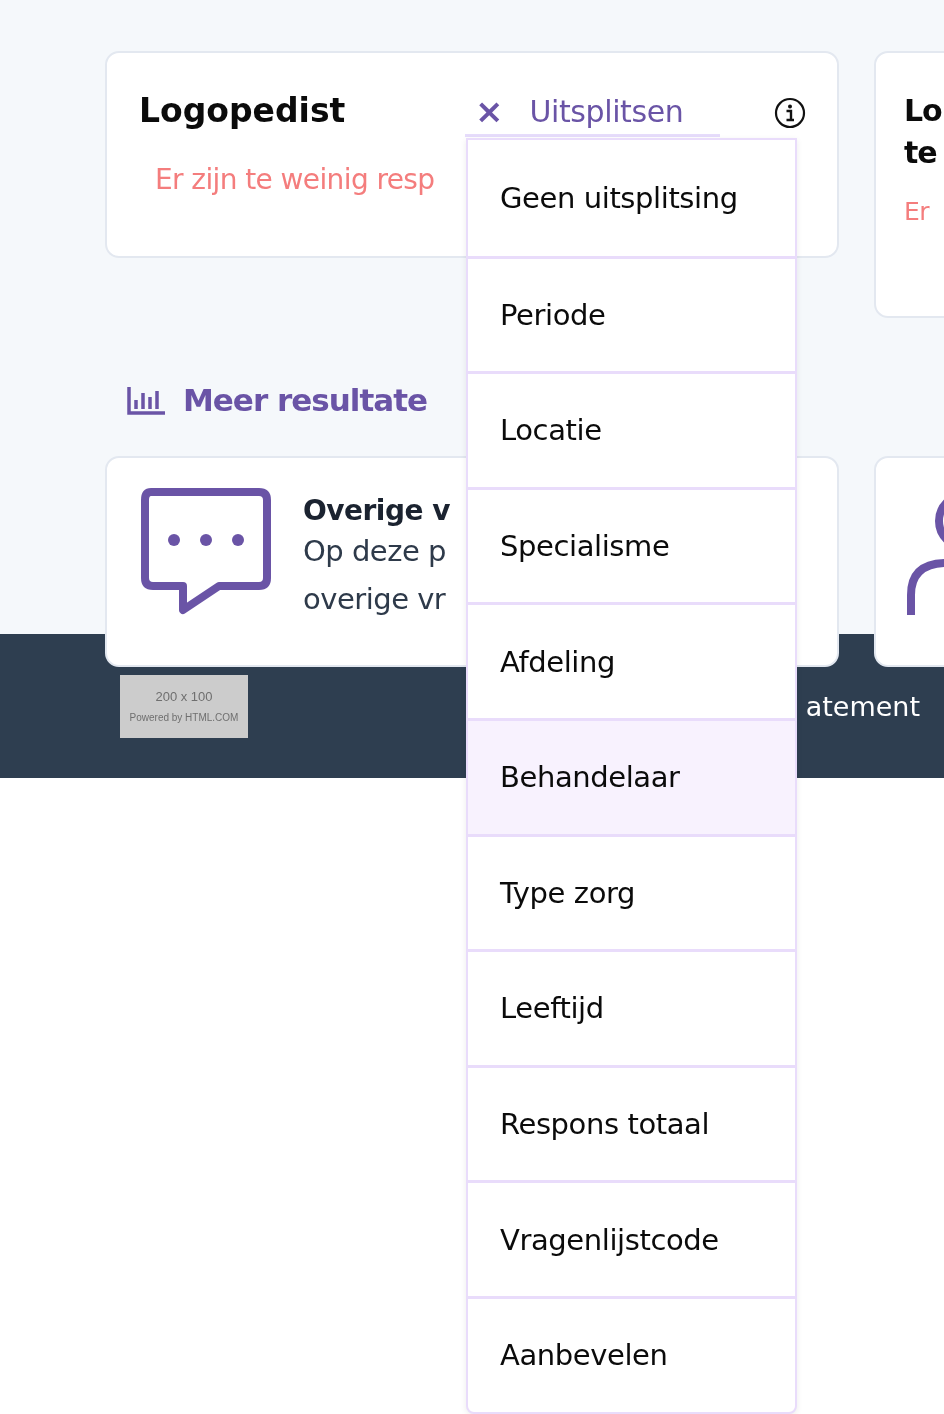 The width and height of the screenshot is (944, 1414). What do you see at coordinates (916, 211) in the screenshot?
I see `warning-message: Er` at bounding box center [916, 211].